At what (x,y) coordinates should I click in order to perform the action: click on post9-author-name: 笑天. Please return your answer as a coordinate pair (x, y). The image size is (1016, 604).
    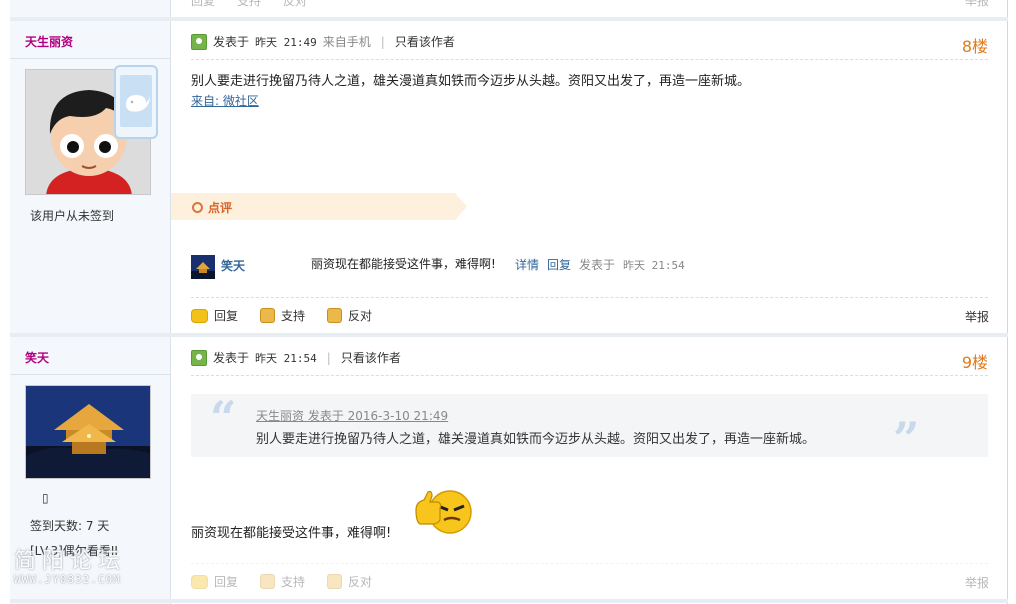
    Looking at the image, I should click on (37, 357).